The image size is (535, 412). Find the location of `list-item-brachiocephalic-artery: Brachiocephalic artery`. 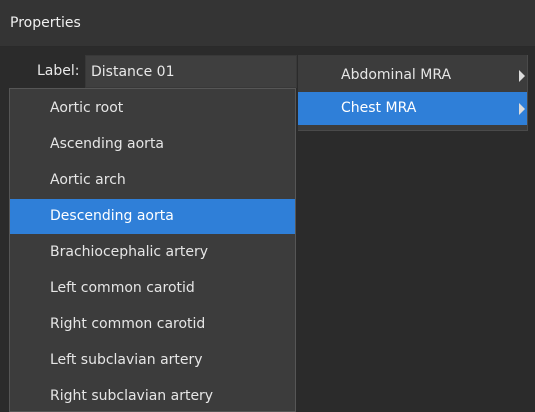

list-item-brachiocephalic-artery: Brachiocephalic artery is located at coordinates (152, 252).